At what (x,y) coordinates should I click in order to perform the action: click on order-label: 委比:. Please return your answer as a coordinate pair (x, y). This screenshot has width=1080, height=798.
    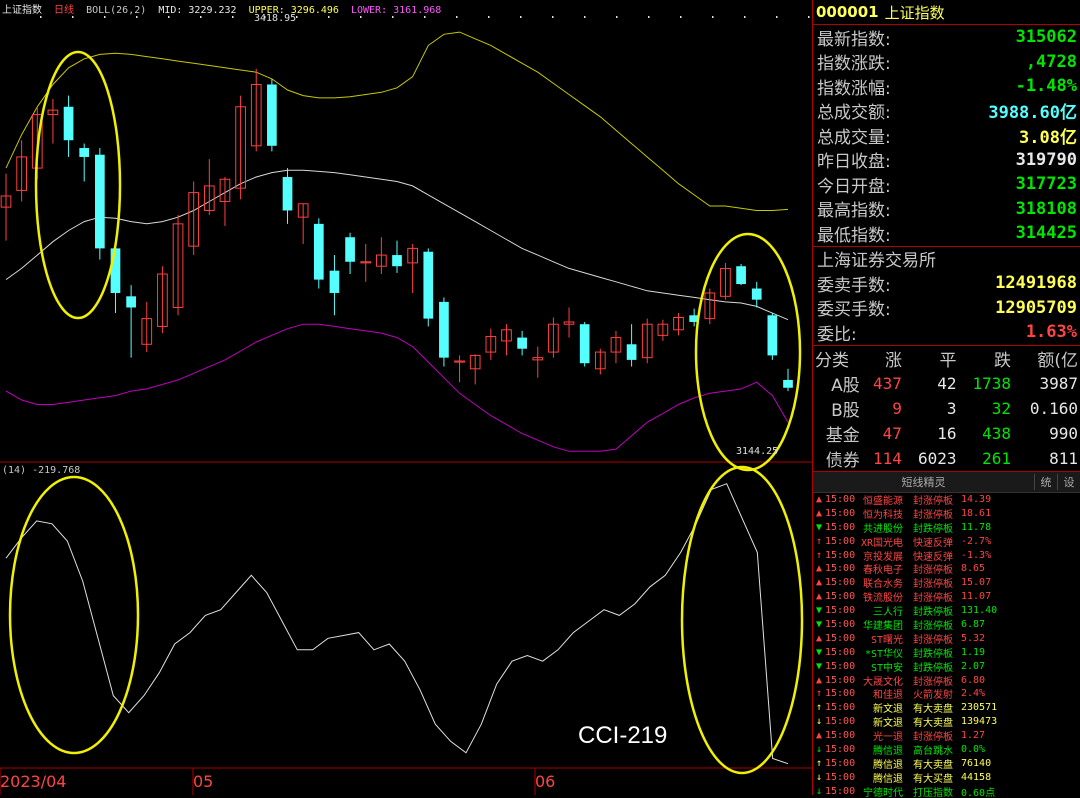
    Looking at the image, I should click on (837, 332).